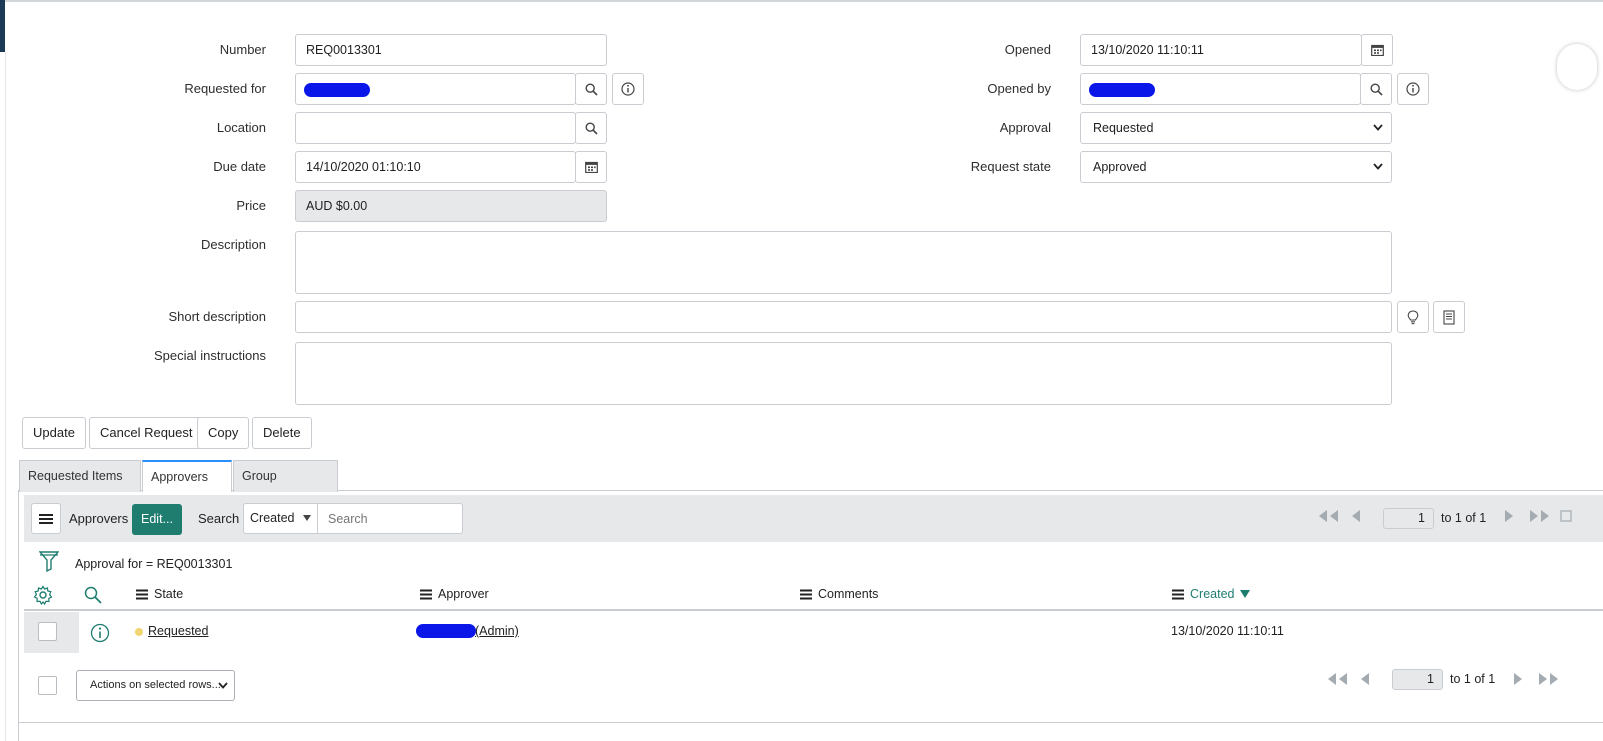 The image size is (1603, 741). What do you see at coordinates (43, 595) in the screenshot?
I see `gear-icon` at bounding box center [43, 595].